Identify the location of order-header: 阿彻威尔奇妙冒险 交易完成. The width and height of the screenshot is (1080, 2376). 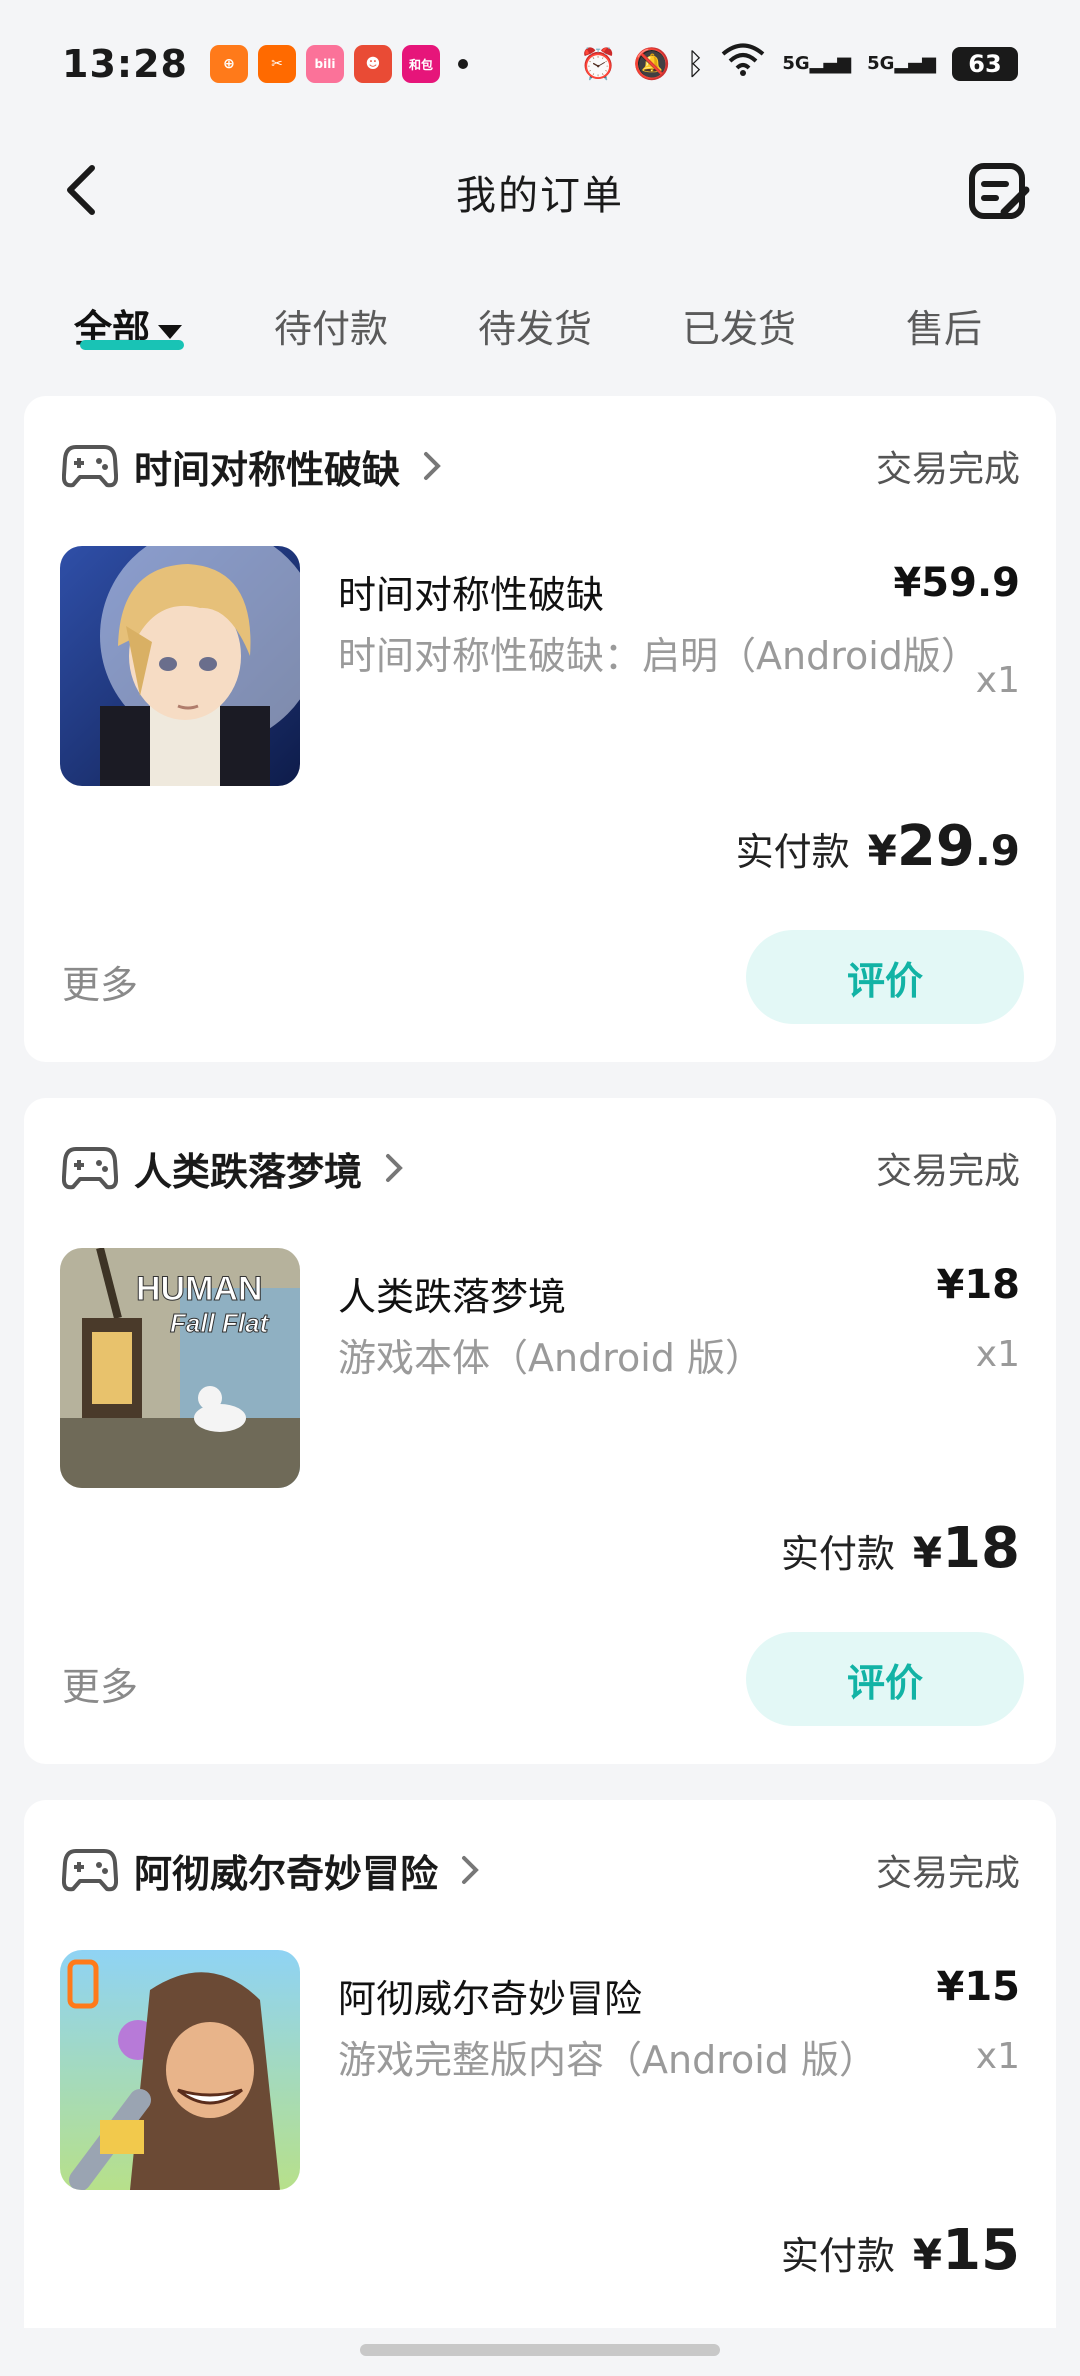
(541, 1870).